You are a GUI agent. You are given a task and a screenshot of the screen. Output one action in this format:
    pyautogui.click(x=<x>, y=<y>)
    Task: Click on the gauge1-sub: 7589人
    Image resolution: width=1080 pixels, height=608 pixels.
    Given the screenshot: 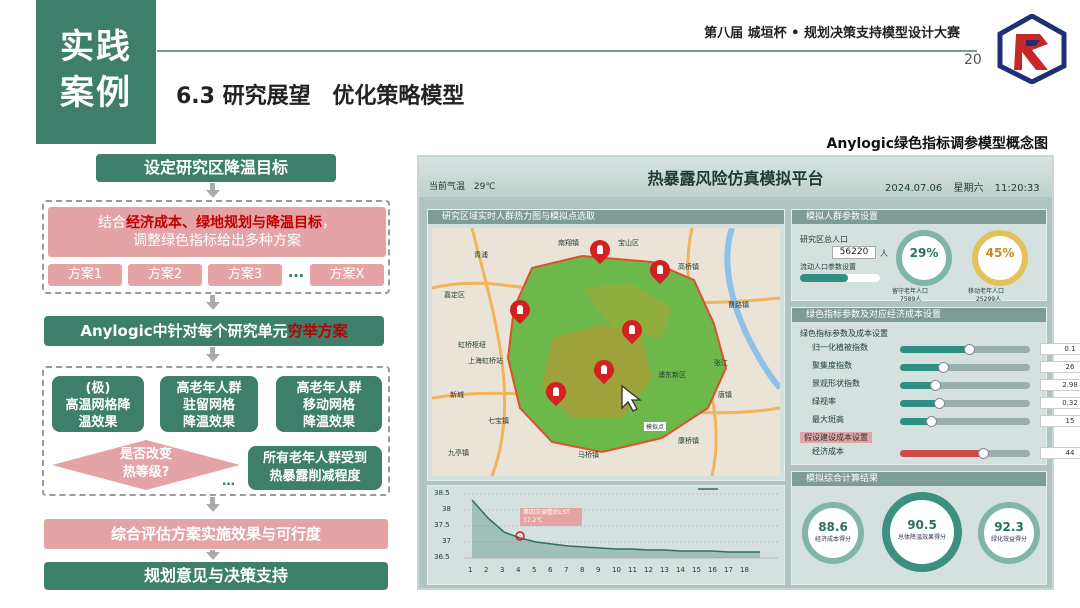 What is the action you would take?
    pyautogui.click(x=911, y=299)
    